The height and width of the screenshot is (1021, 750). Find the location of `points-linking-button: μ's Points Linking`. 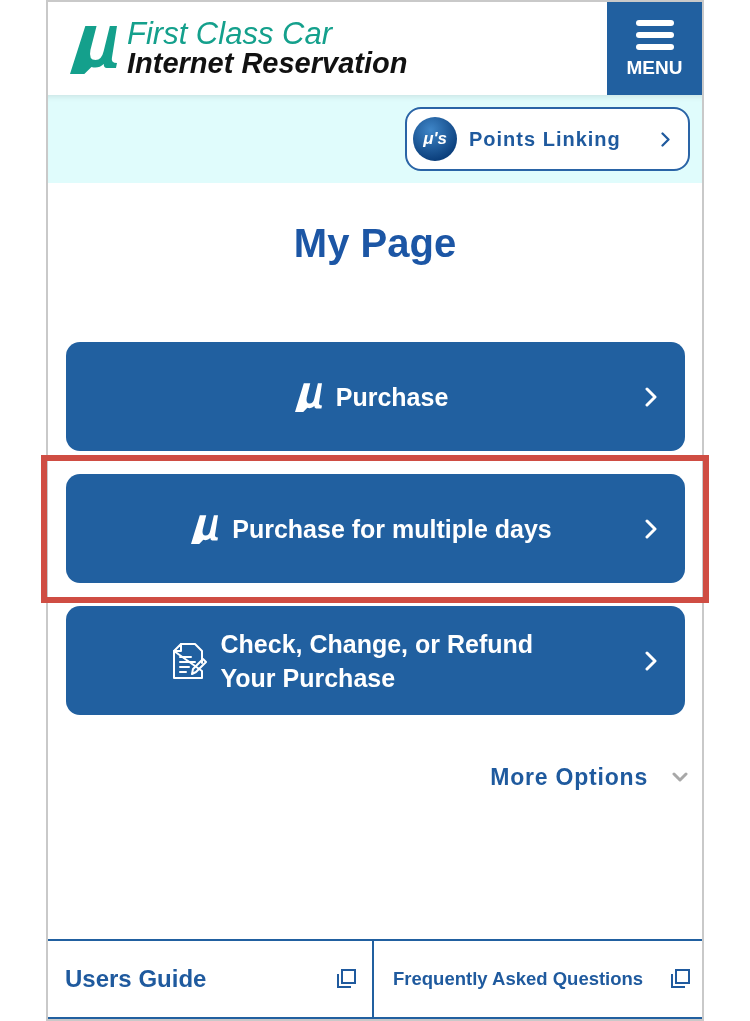

points-linking-button: μ's Points Linking is located at coordinates (547, 139).